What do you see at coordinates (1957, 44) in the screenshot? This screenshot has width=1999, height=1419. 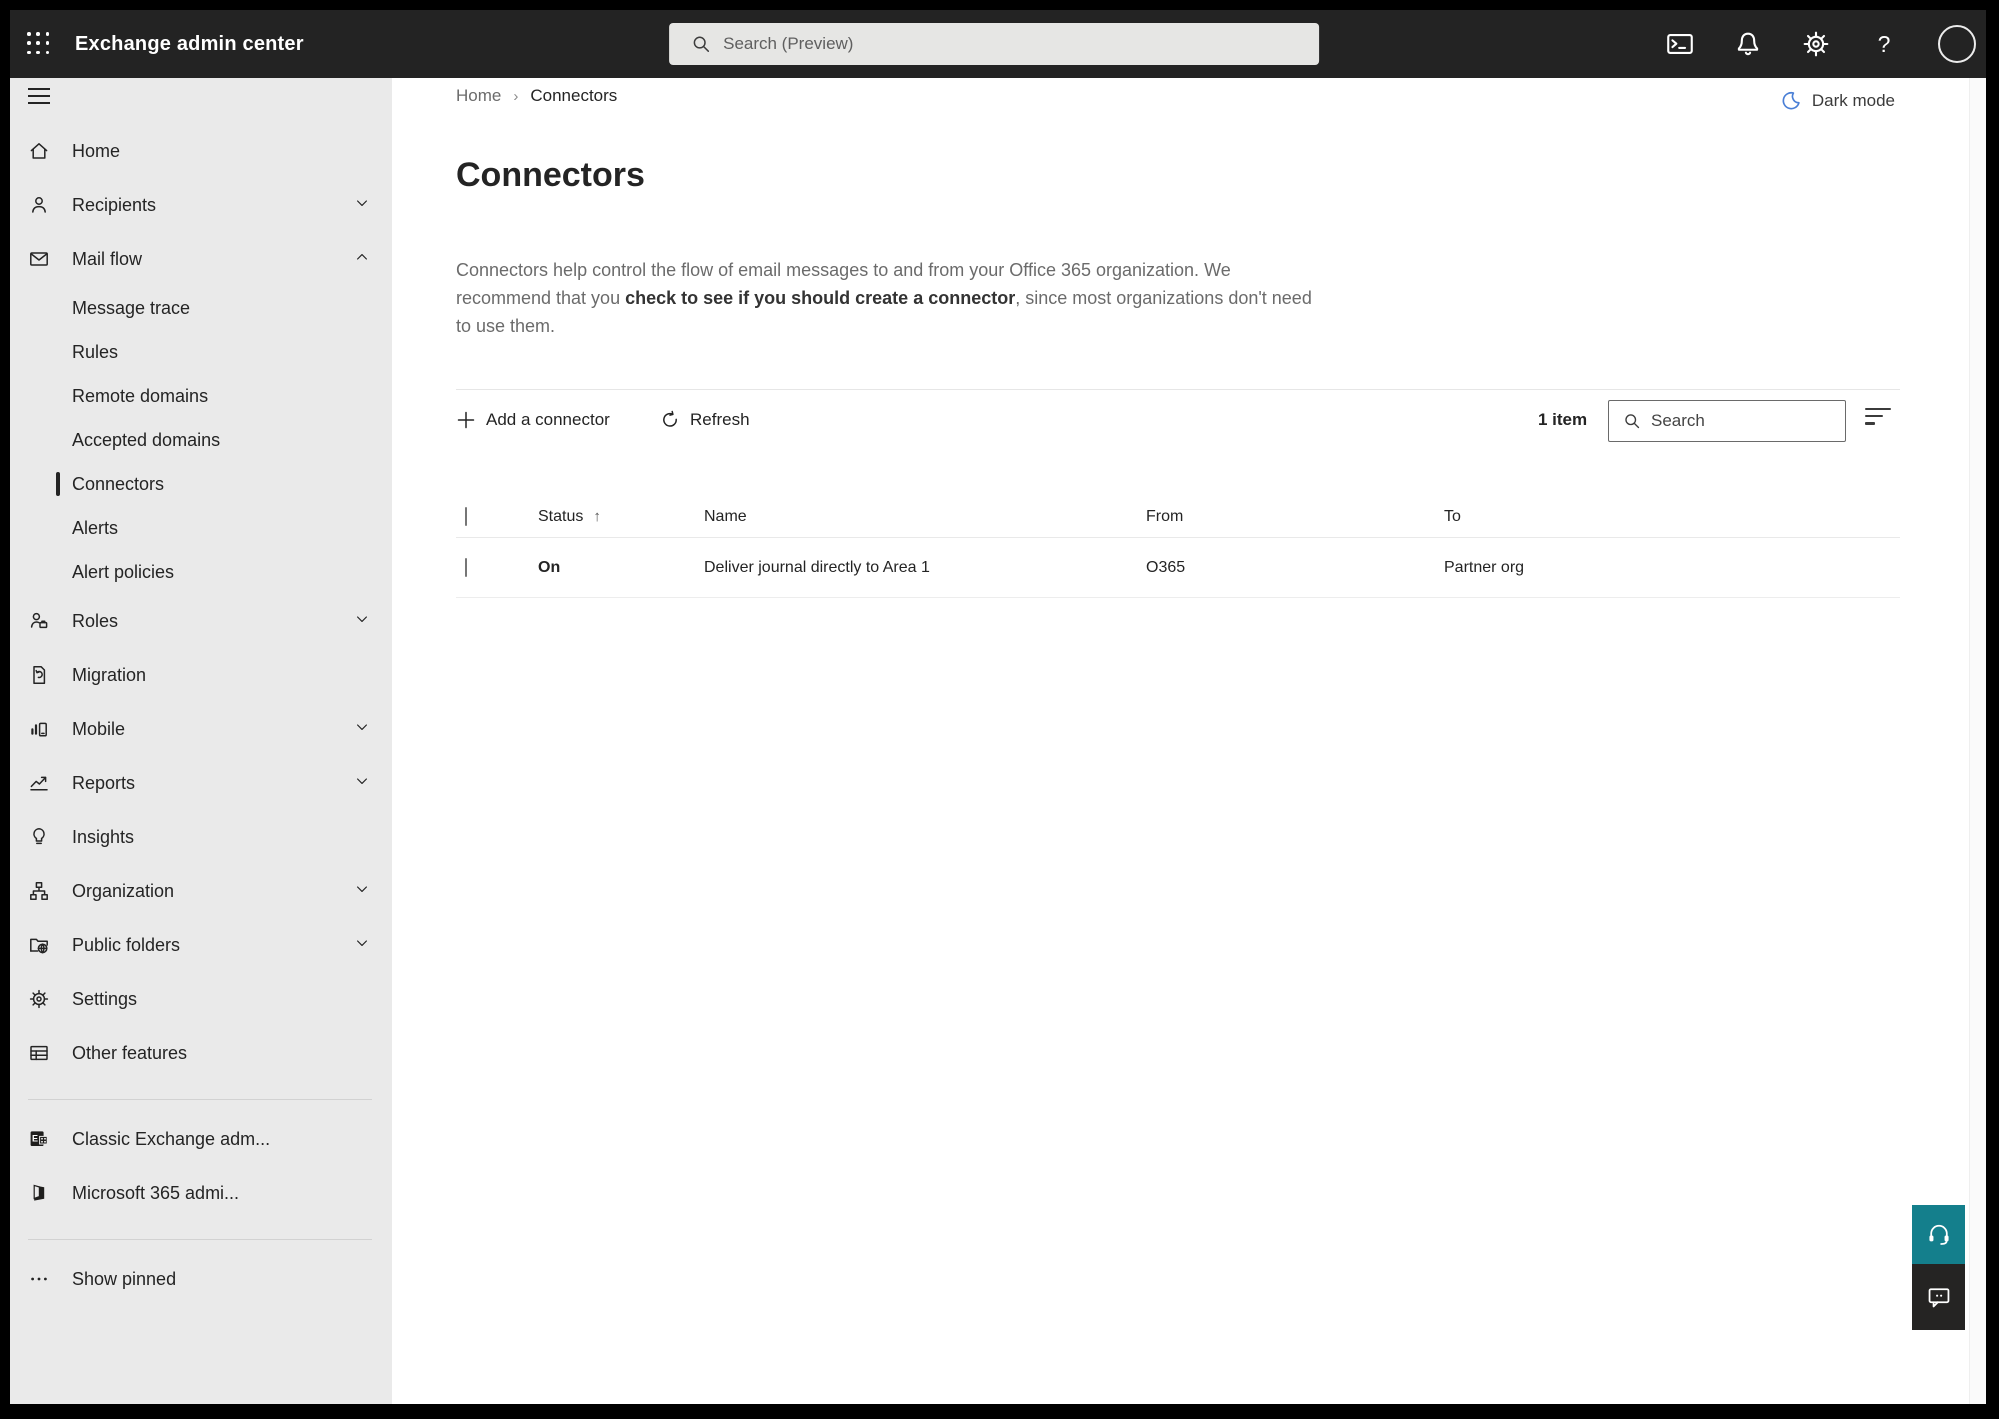 I see `avatar` at bounding box center [1957, 44].